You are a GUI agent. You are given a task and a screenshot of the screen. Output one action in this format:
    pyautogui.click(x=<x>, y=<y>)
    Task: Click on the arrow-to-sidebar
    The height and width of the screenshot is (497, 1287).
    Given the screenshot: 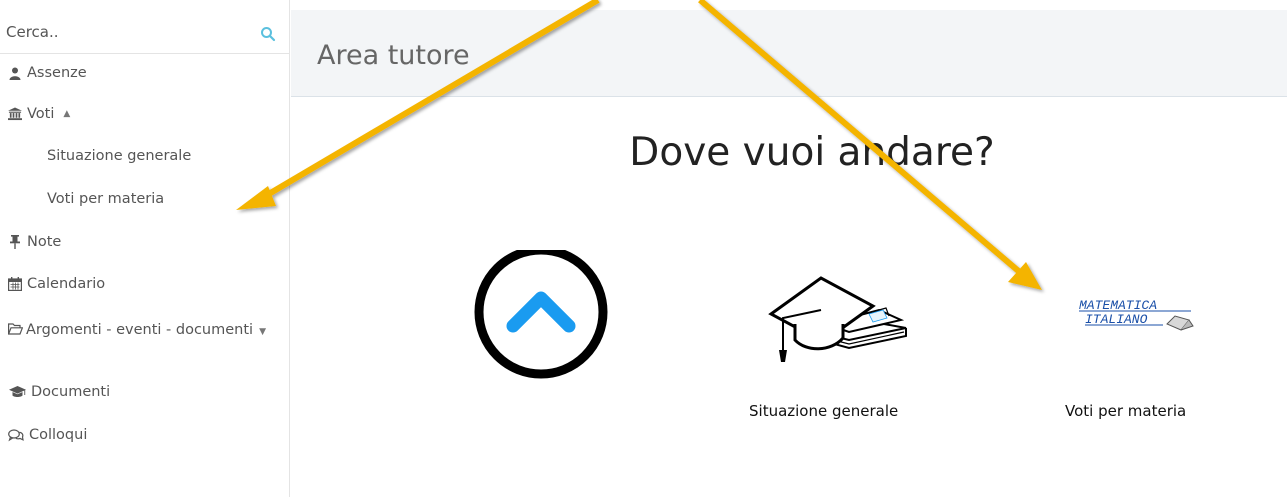 What is the action you would take?
    pyautogui.click(x=418, y=105)
    